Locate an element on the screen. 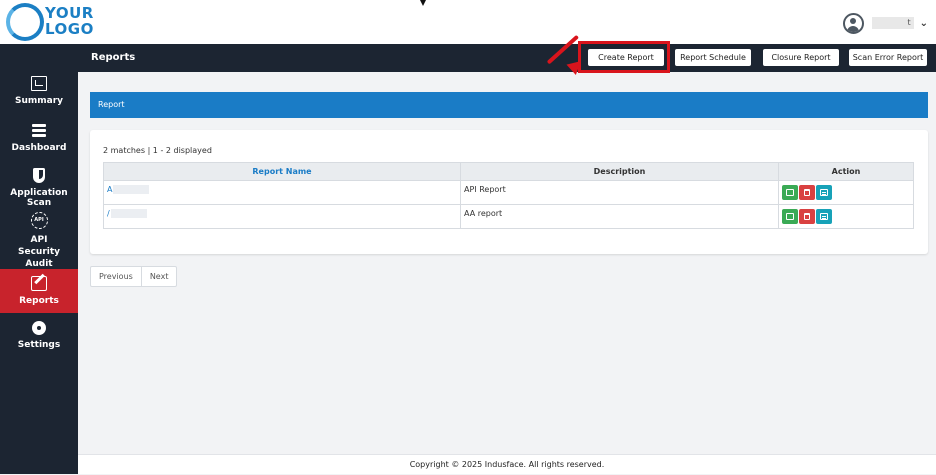  logo-text: YOUR LOGO is located at coordinates (69, 21).